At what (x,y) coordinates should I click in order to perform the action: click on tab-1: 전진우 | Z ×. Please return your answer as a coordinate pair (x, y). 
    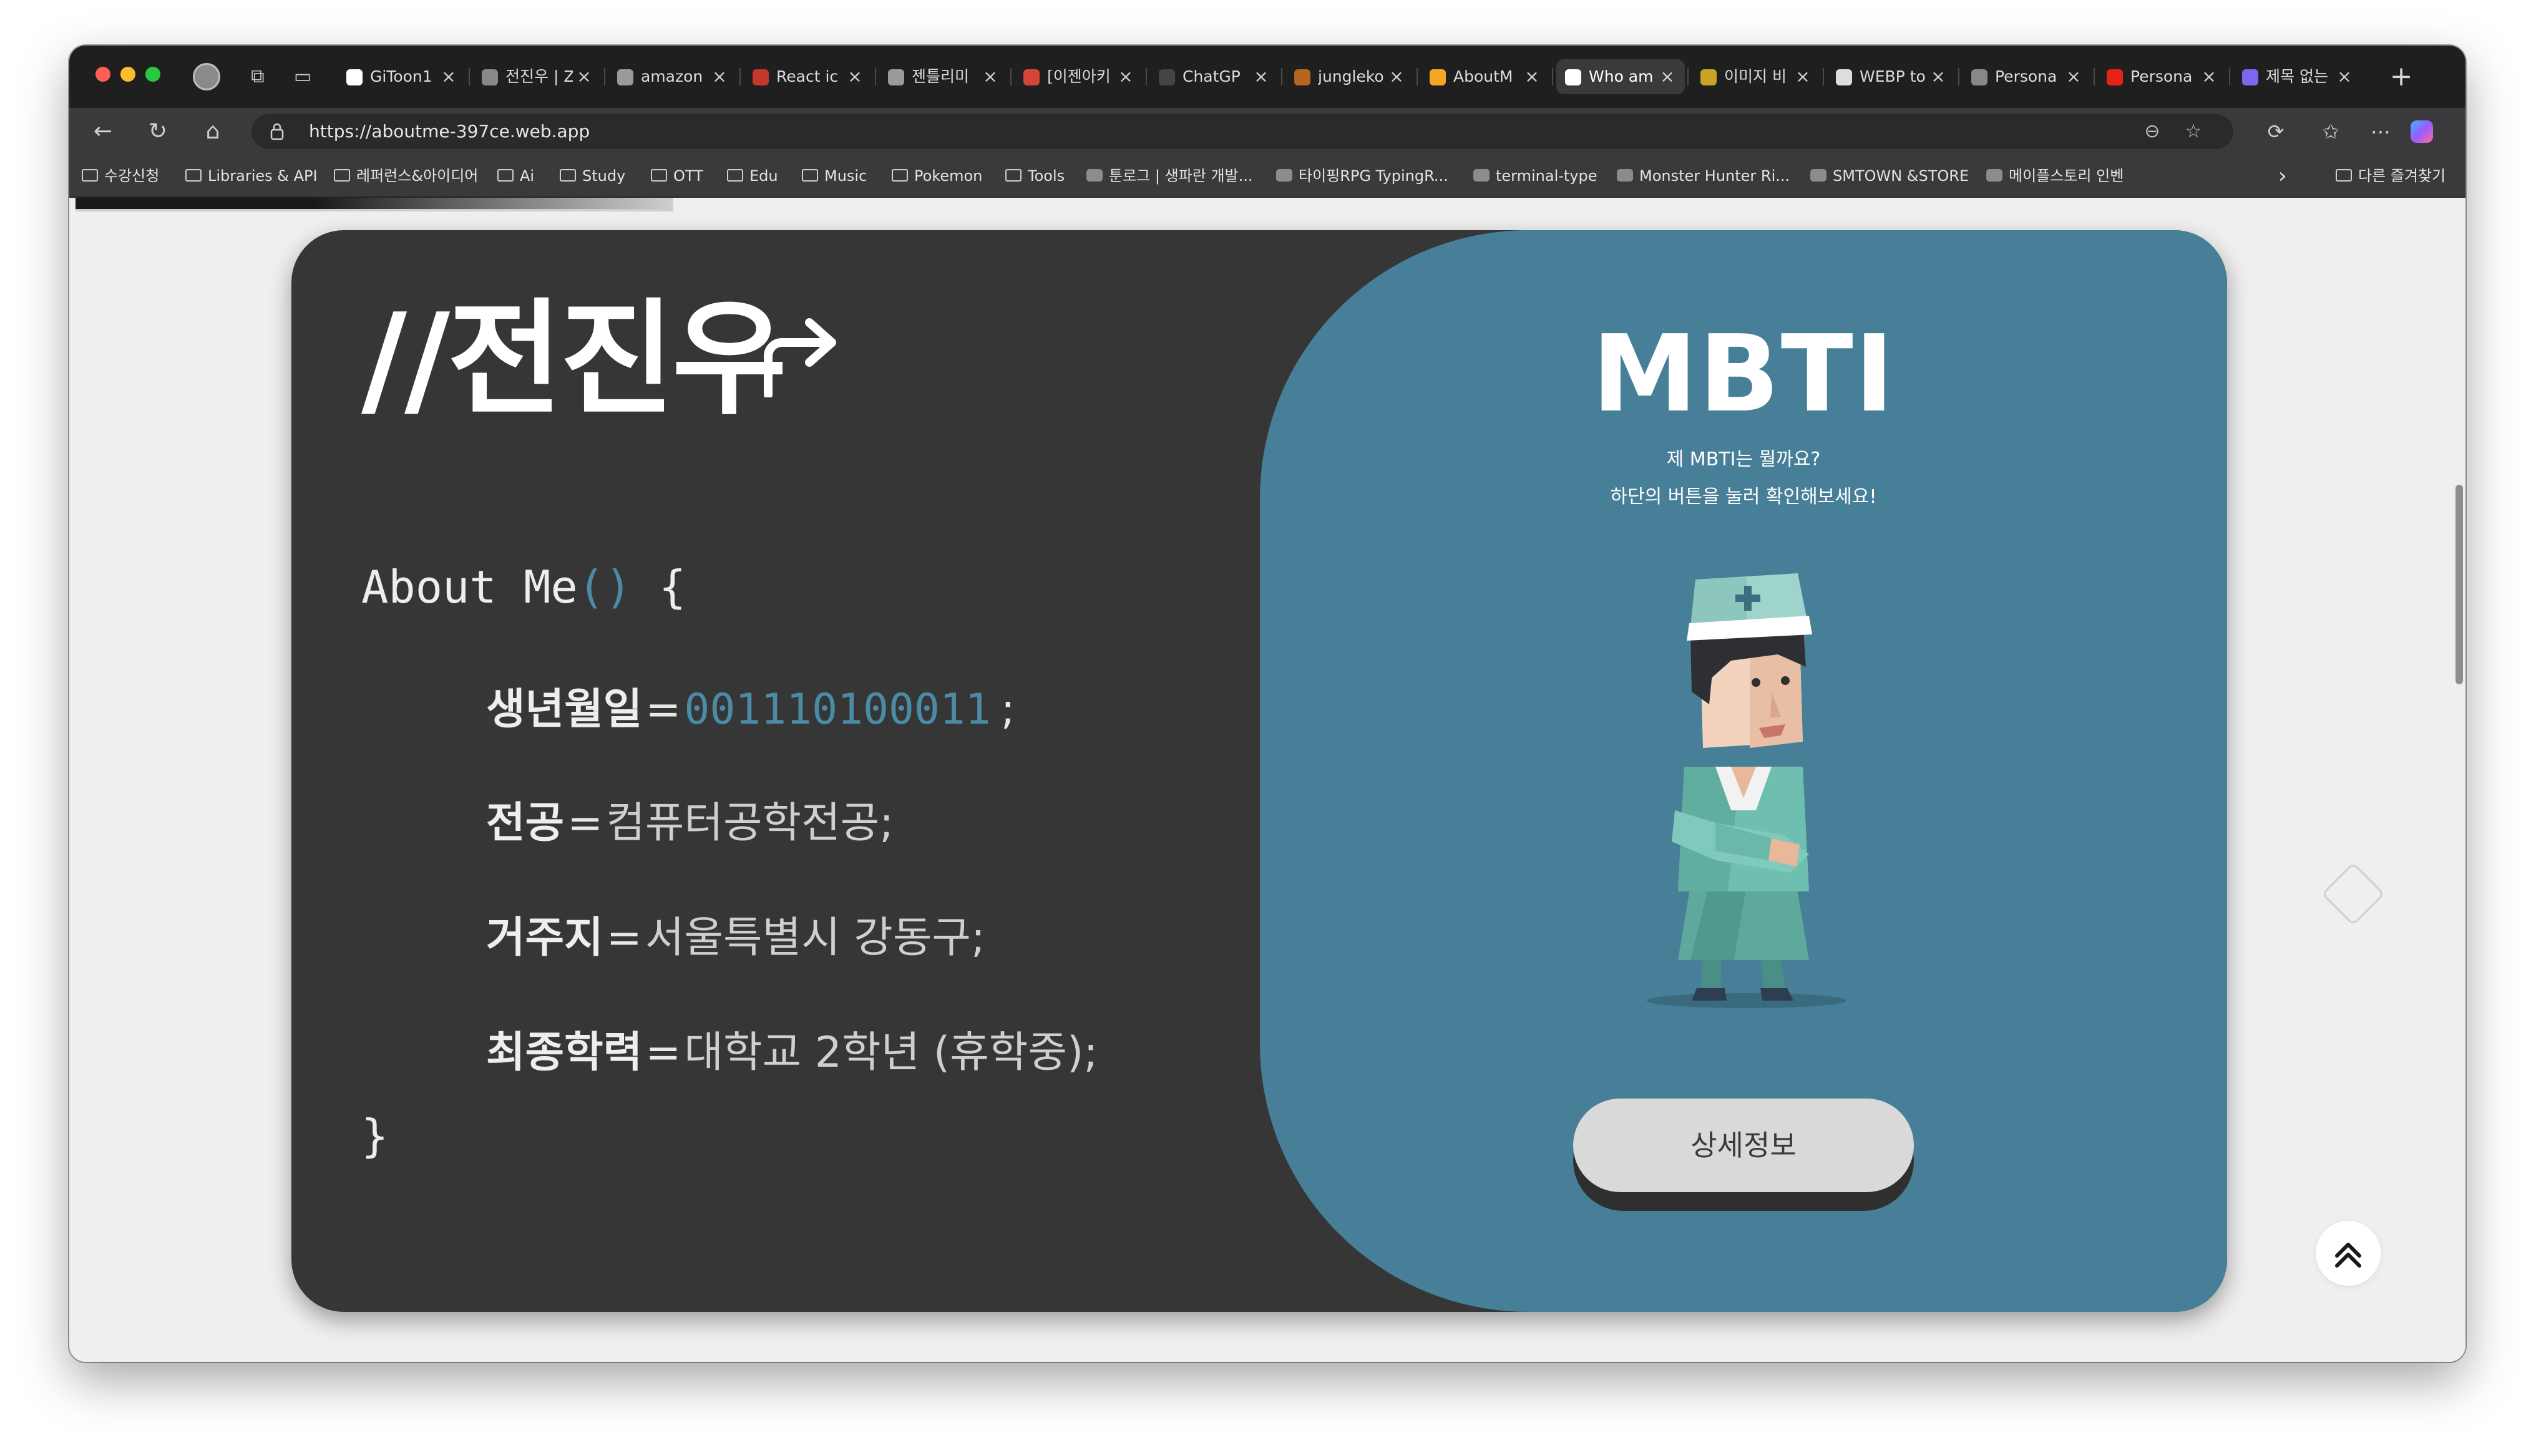
    Looking at the image, I should click on (537, 77).